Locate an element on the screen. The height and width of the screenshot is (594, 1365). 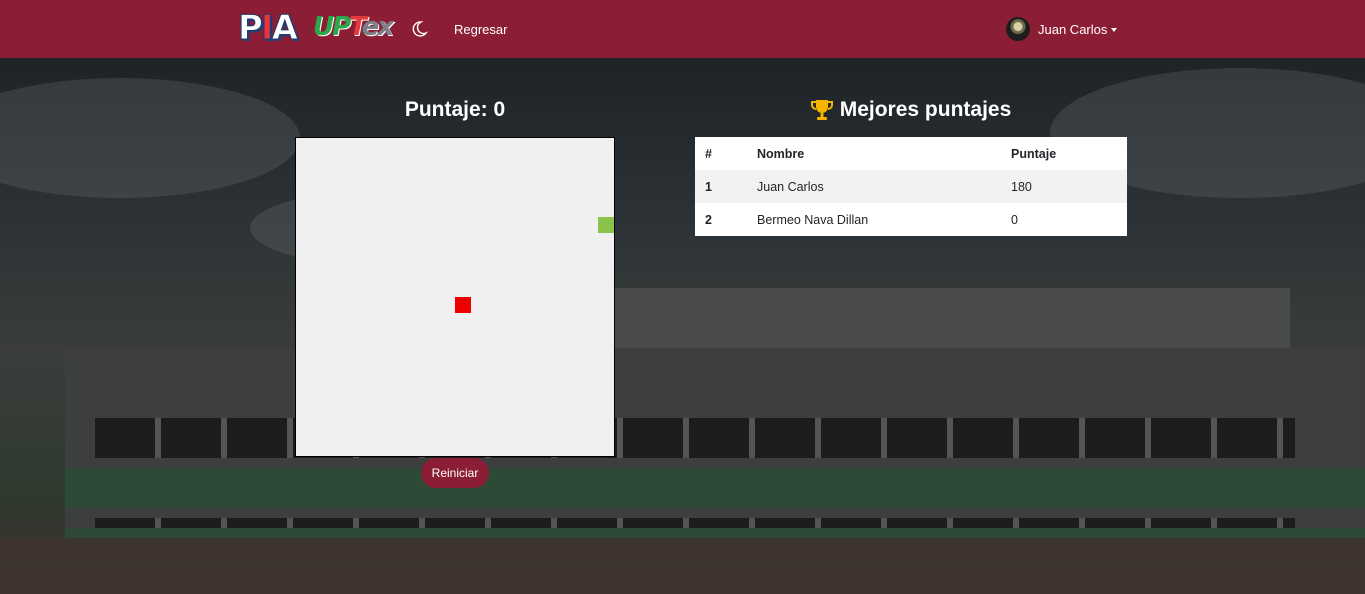
row-name: Juan Carlos is located at coordinates (874, 186).